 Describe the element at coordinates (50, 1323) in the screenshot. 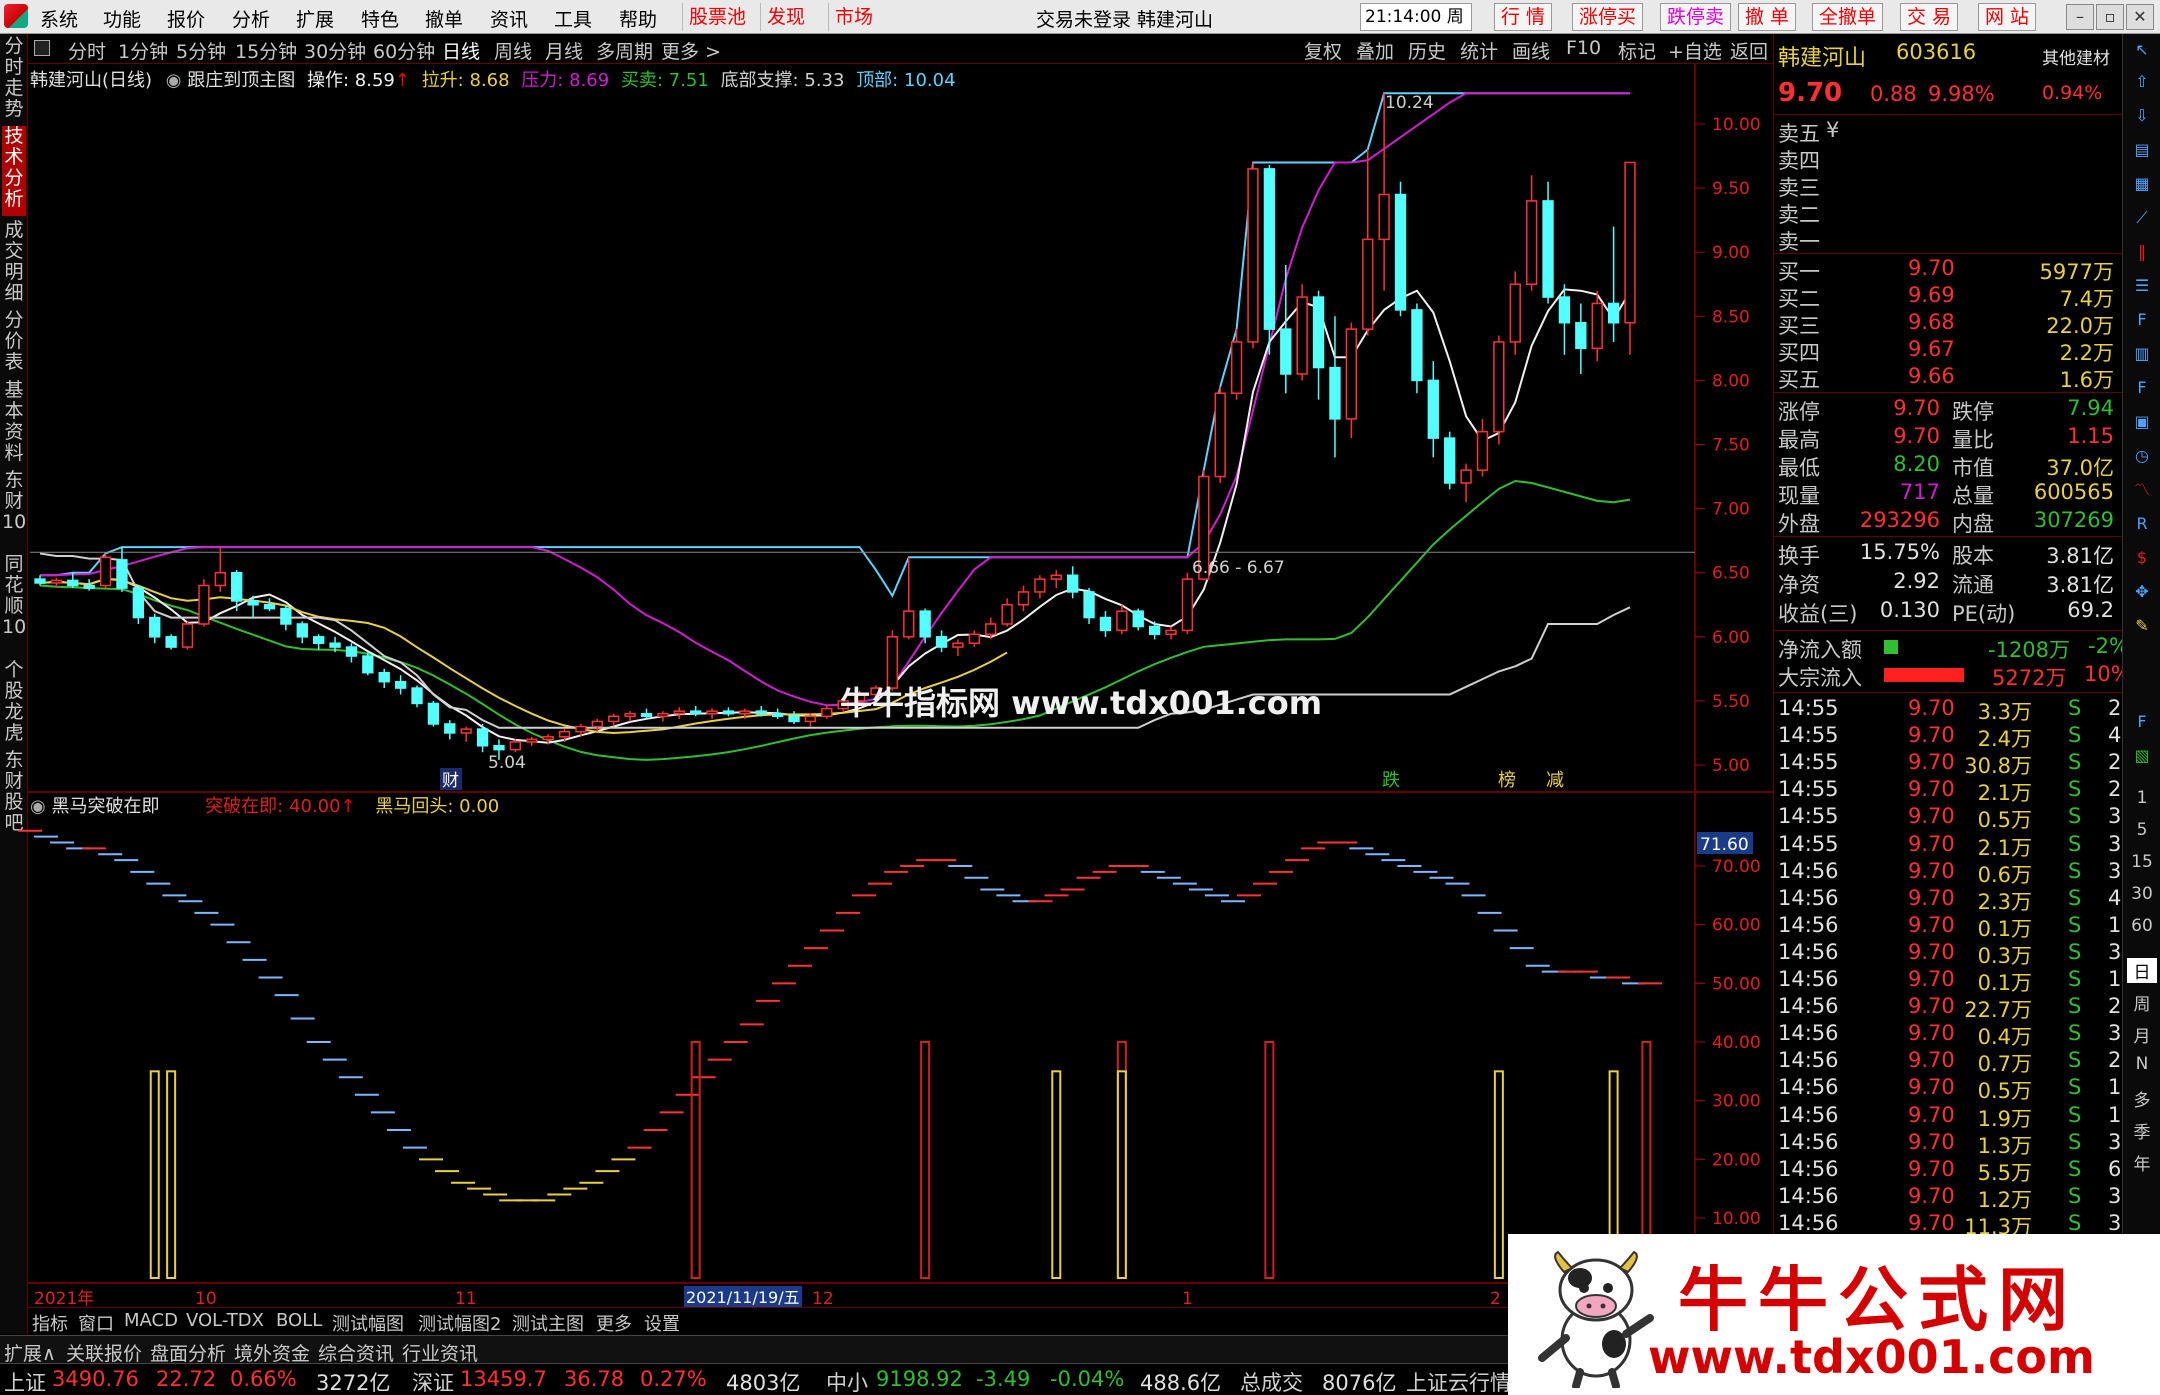

I see `tab-indicator: 指标` at that location.